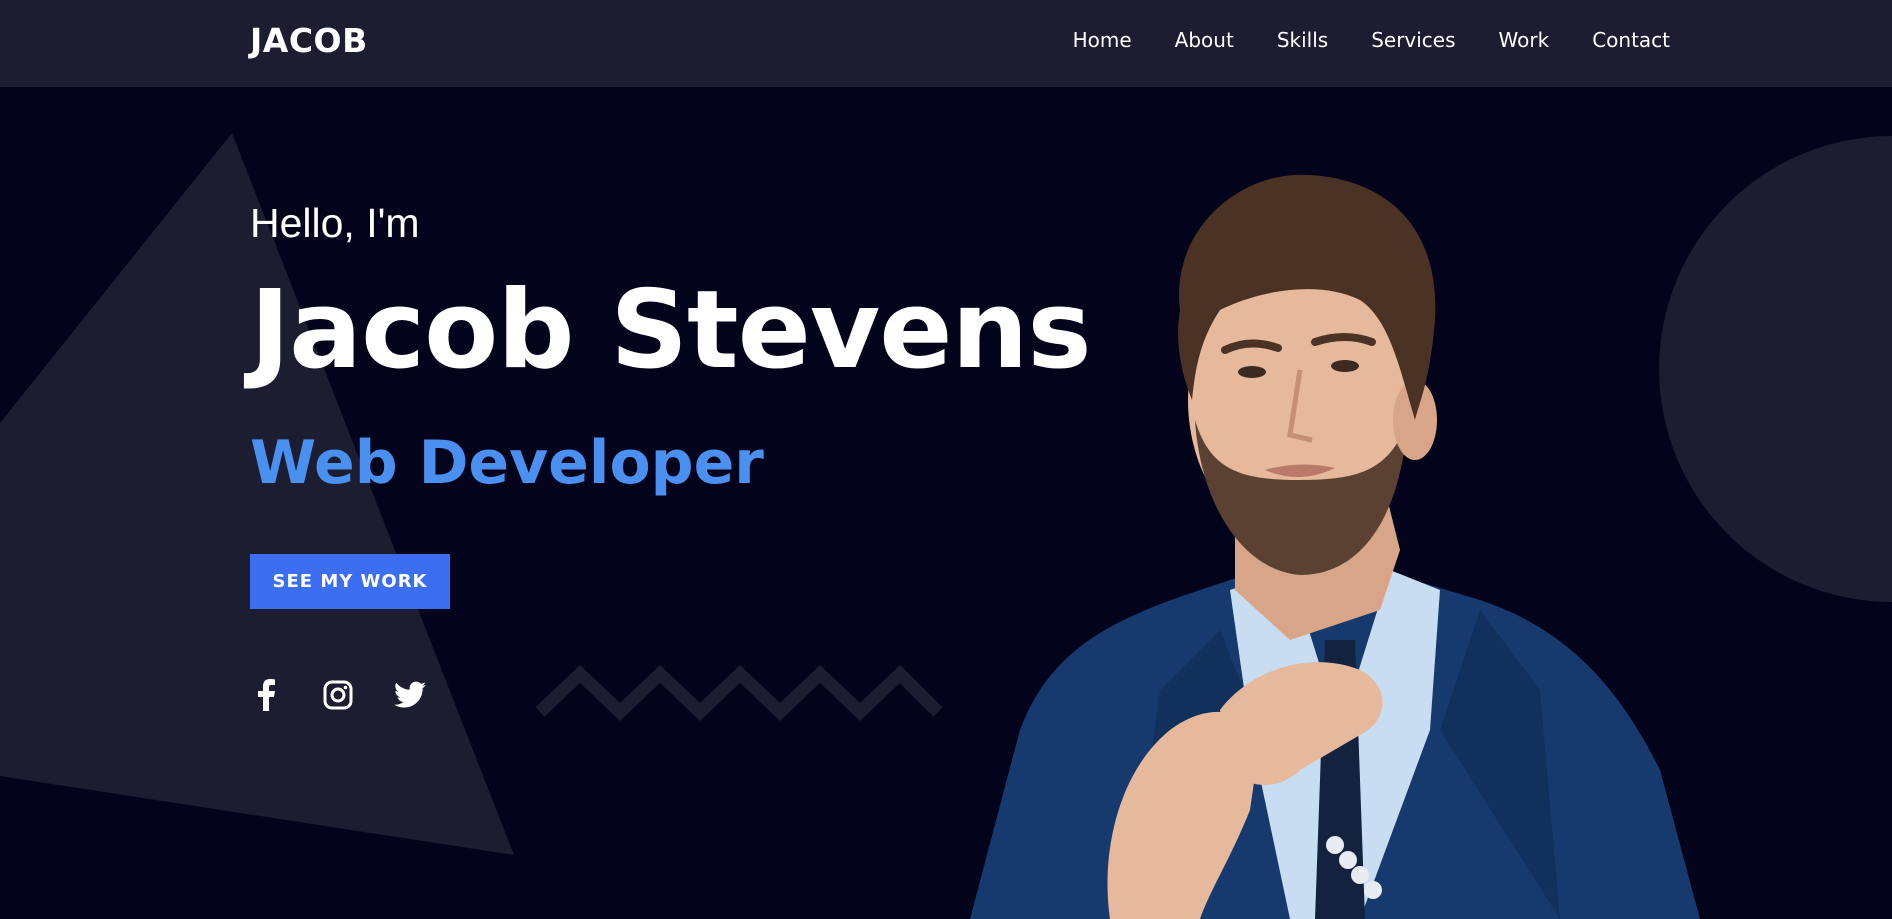 The image size is (1892, 919). What do you see at coordinates (671, 330) in the screenshot?
I see `hero-name: Jacob Stevens` at bounding box center [671, 330].